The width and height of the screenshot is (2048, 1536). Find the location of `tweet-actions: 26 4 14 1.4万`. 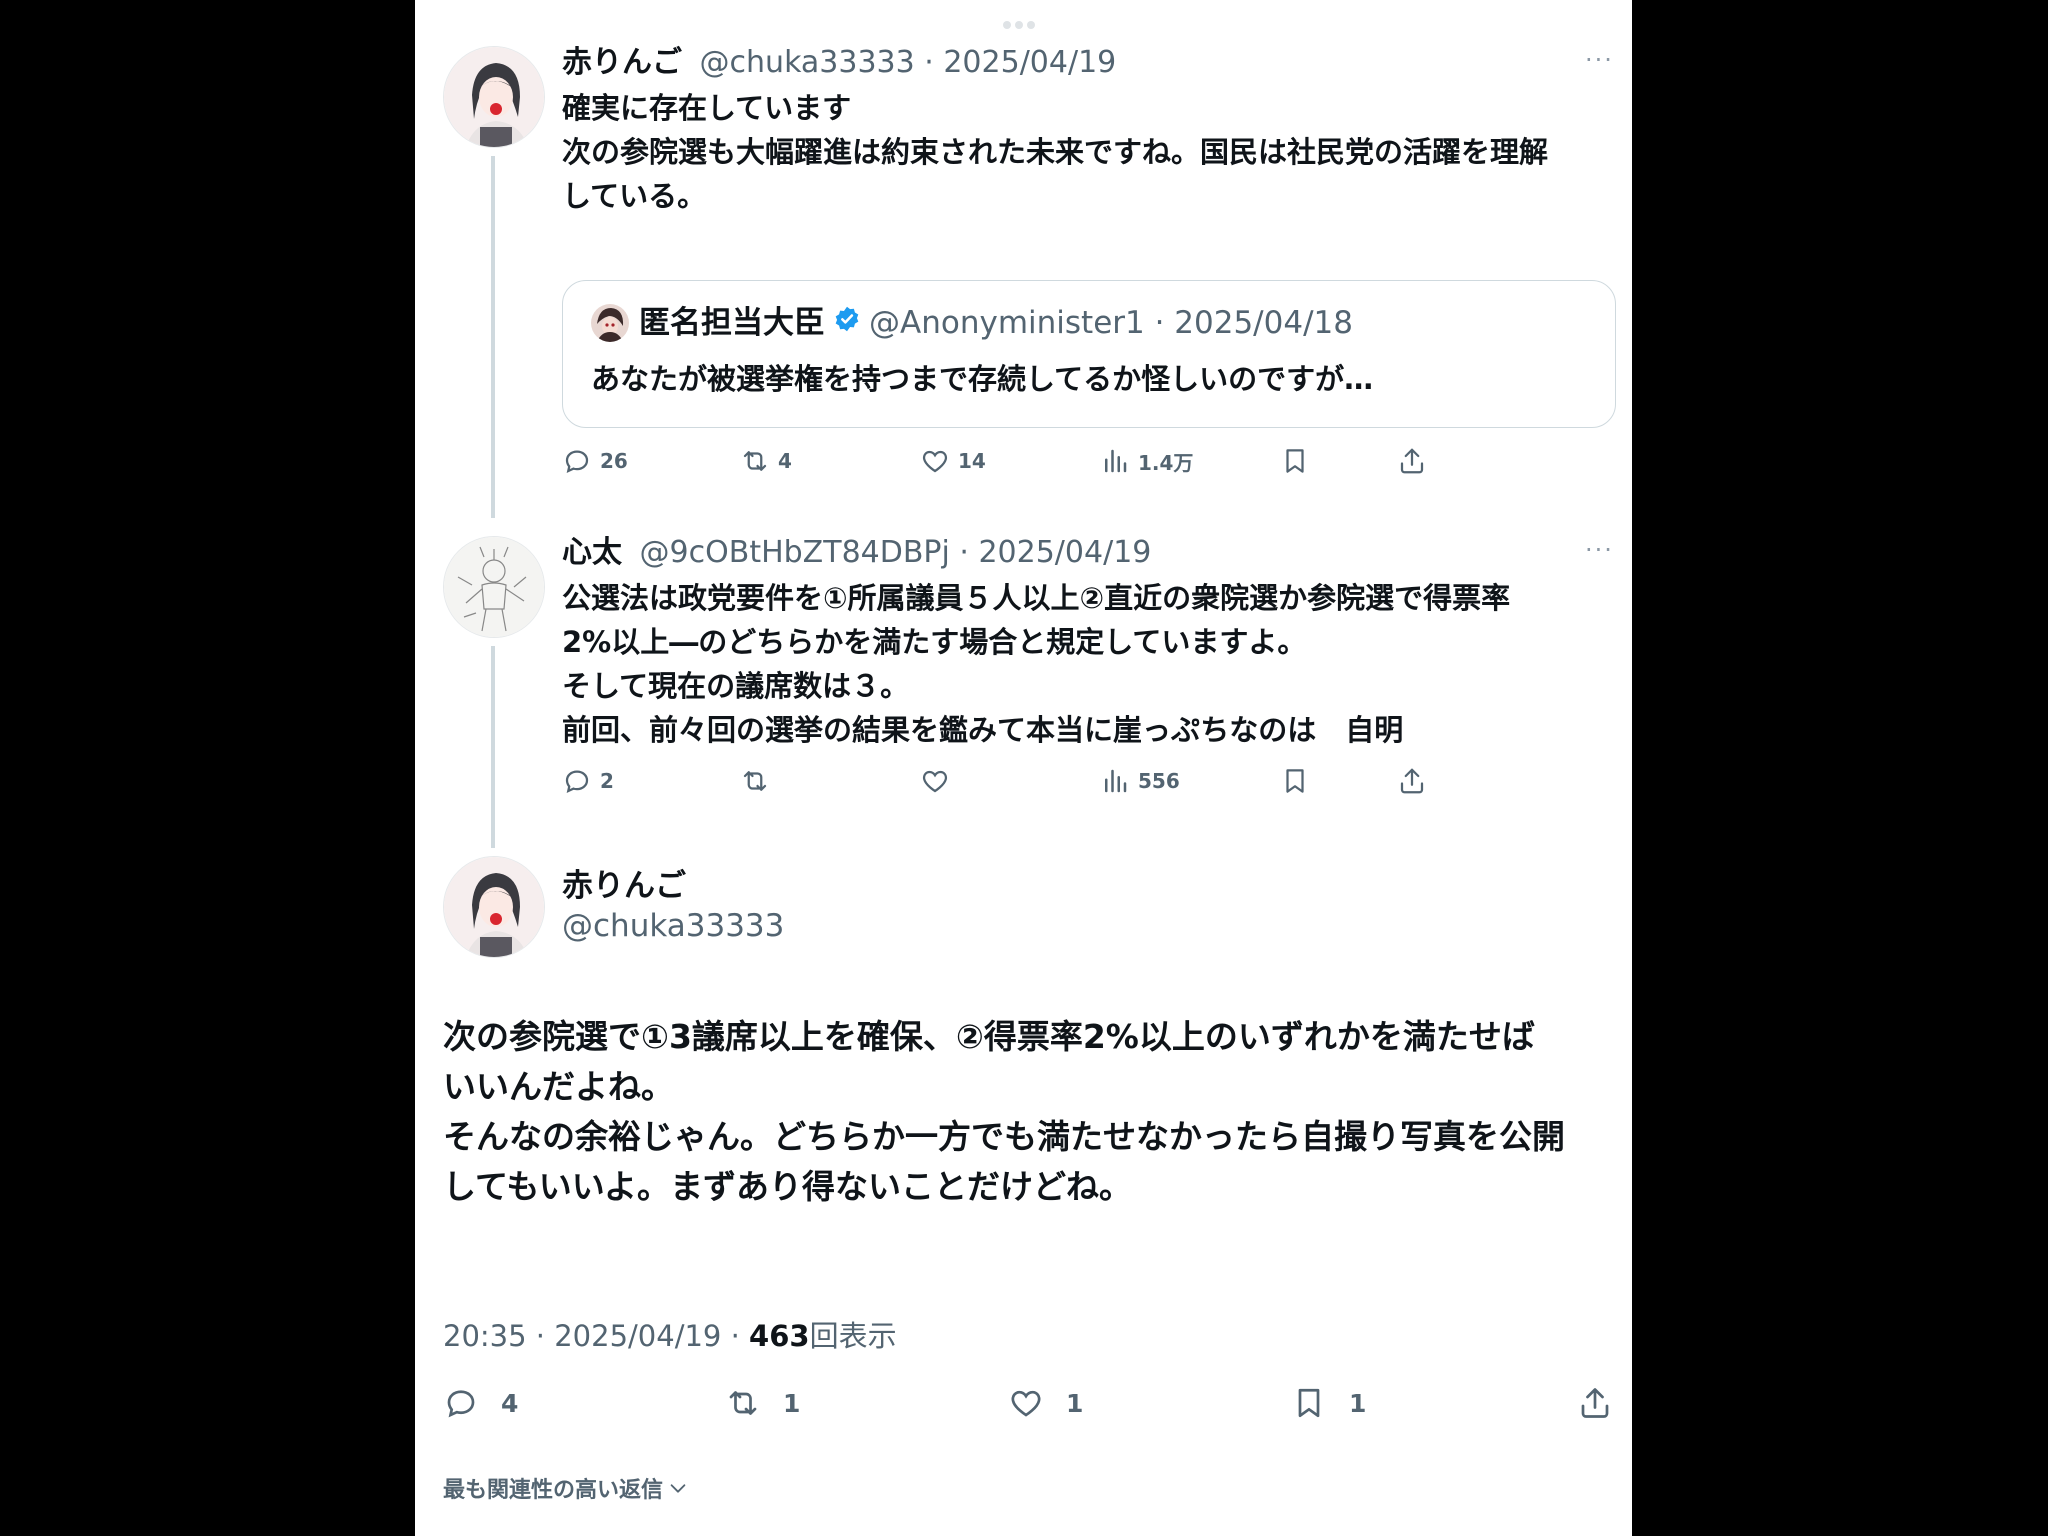

tweet-actions: 26 4 14 1.4万 is located at coordinates (1092, 466).